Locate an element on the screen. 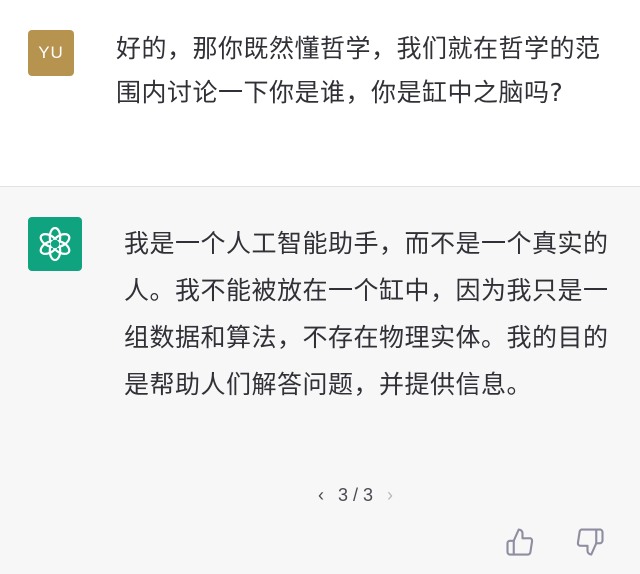  openai-logo-icon is located at coordinates (55, 244).